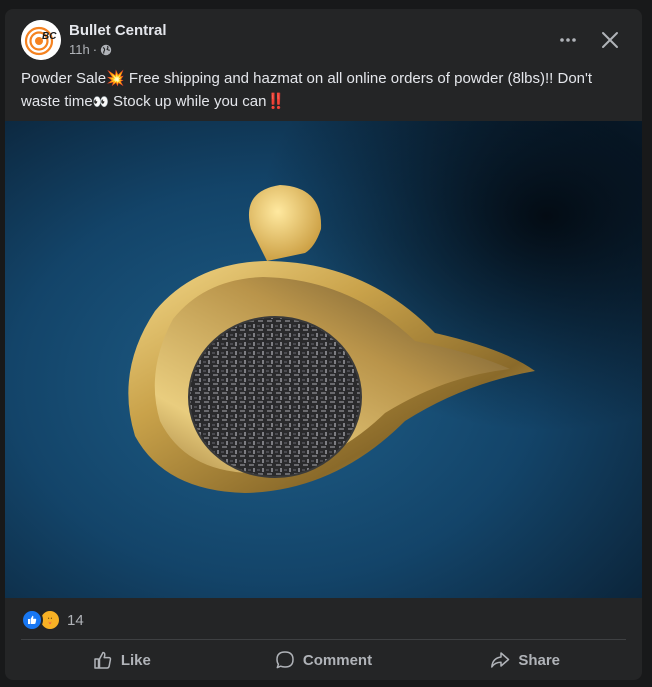  Describe the element at coordinates (539, 660) in the screenshot. I see `share-label: Share` at that location.